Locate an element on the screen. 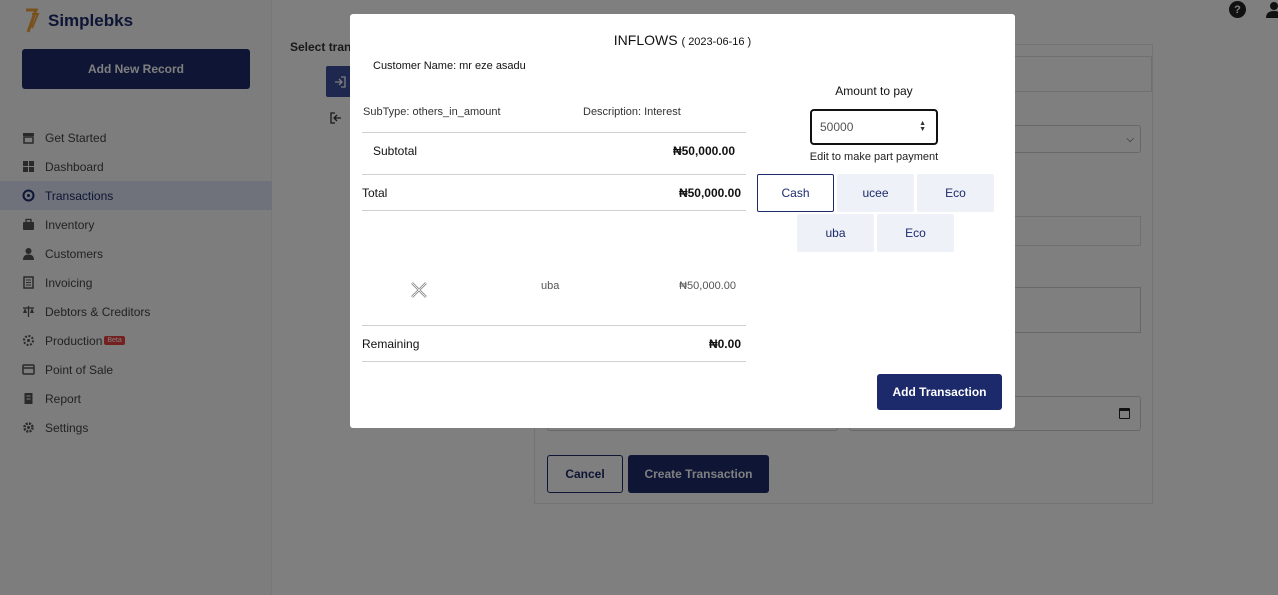 The image size is (1278, 595). remaining-label: Remaining is located at coordinates (391, 344).